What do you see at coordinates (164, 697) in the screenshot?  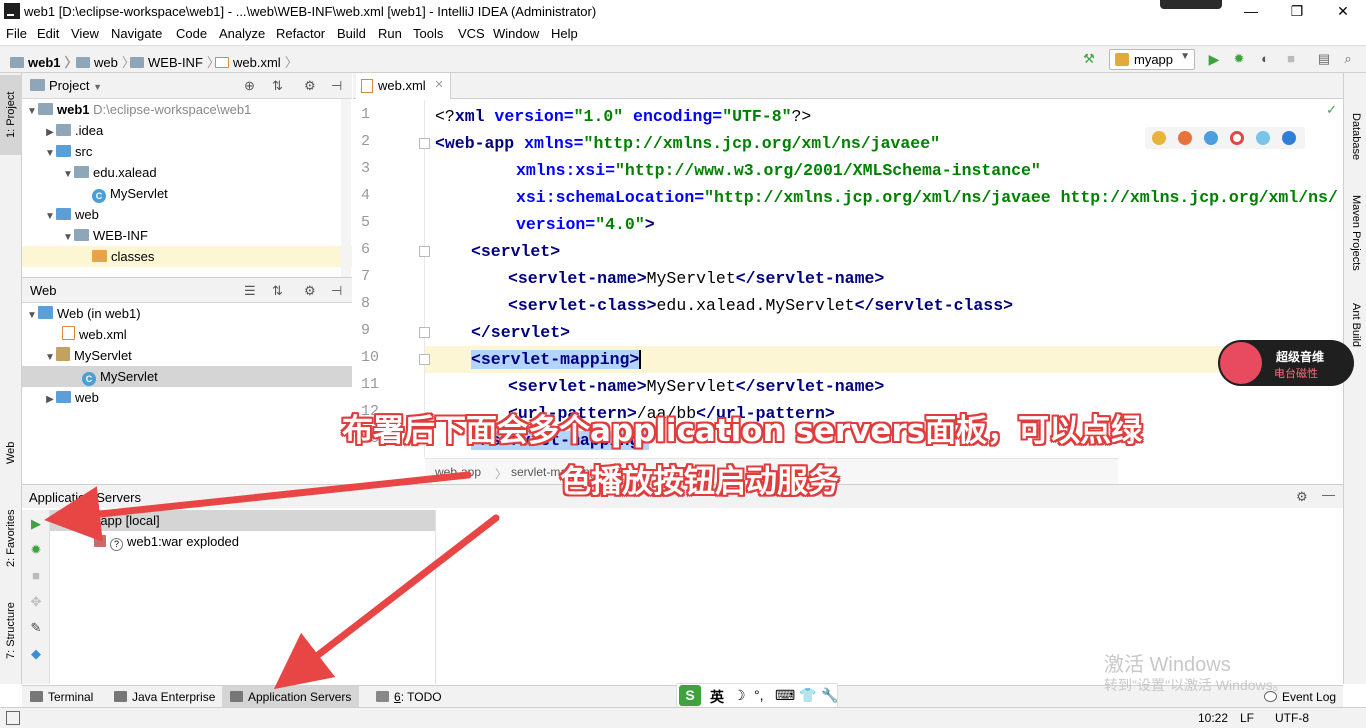 I see `tab-java-enterprise: Java Enterprise` at bounding box center [164, 697].